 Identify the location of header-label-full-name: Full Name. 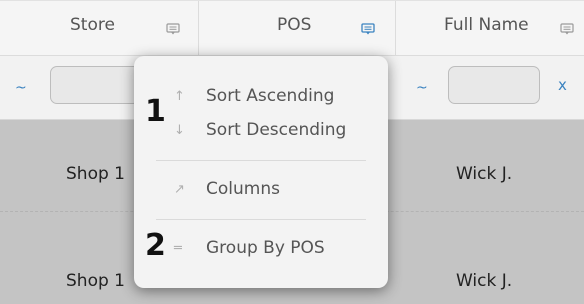
(486, 25).